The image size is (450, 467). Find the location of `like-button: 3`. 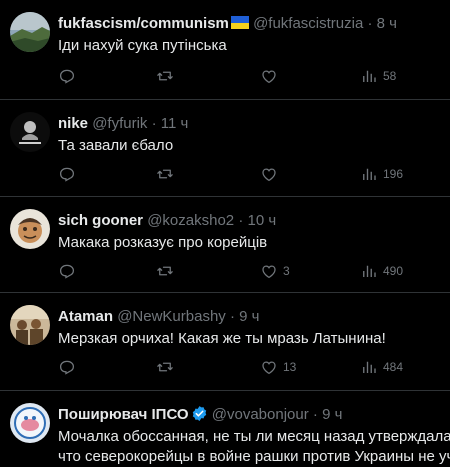

like-button: 3 is located at coordinates (275, 271).